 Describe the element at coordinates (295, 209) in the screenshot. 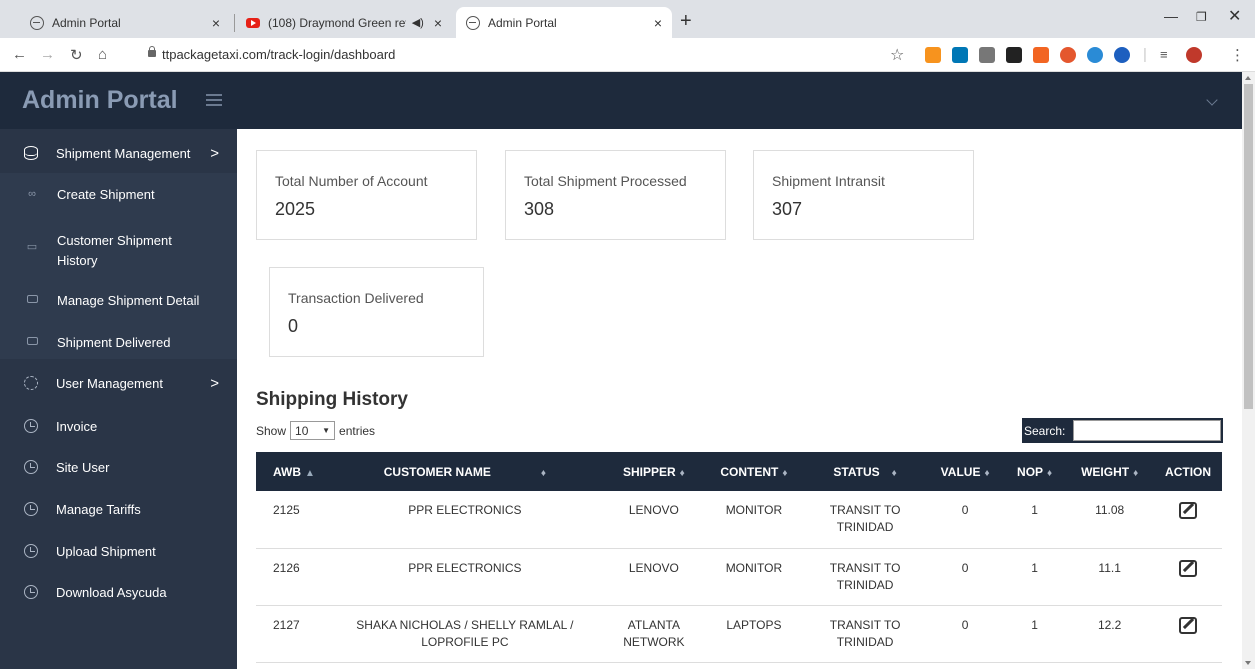

I see `stat-value: 2025` at that location.